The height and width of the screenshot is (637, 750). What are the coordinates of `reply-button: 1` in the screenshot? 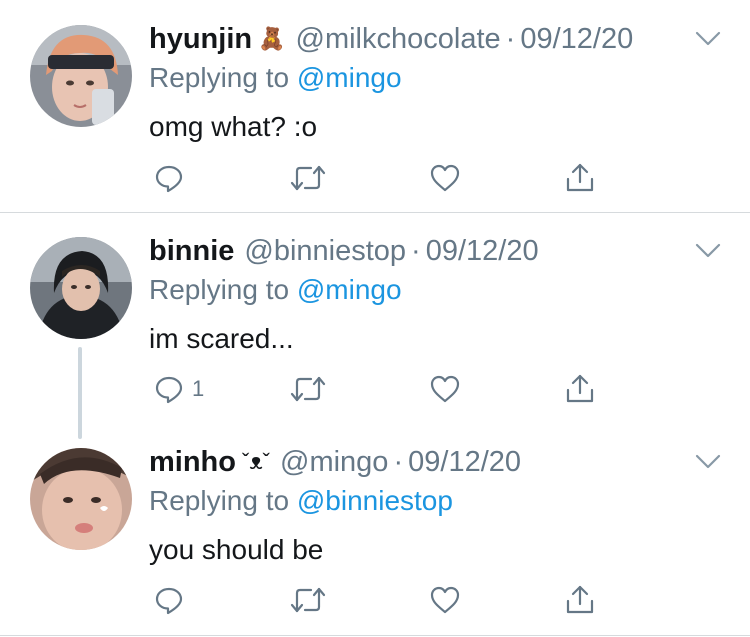 It's located at (179, 389).